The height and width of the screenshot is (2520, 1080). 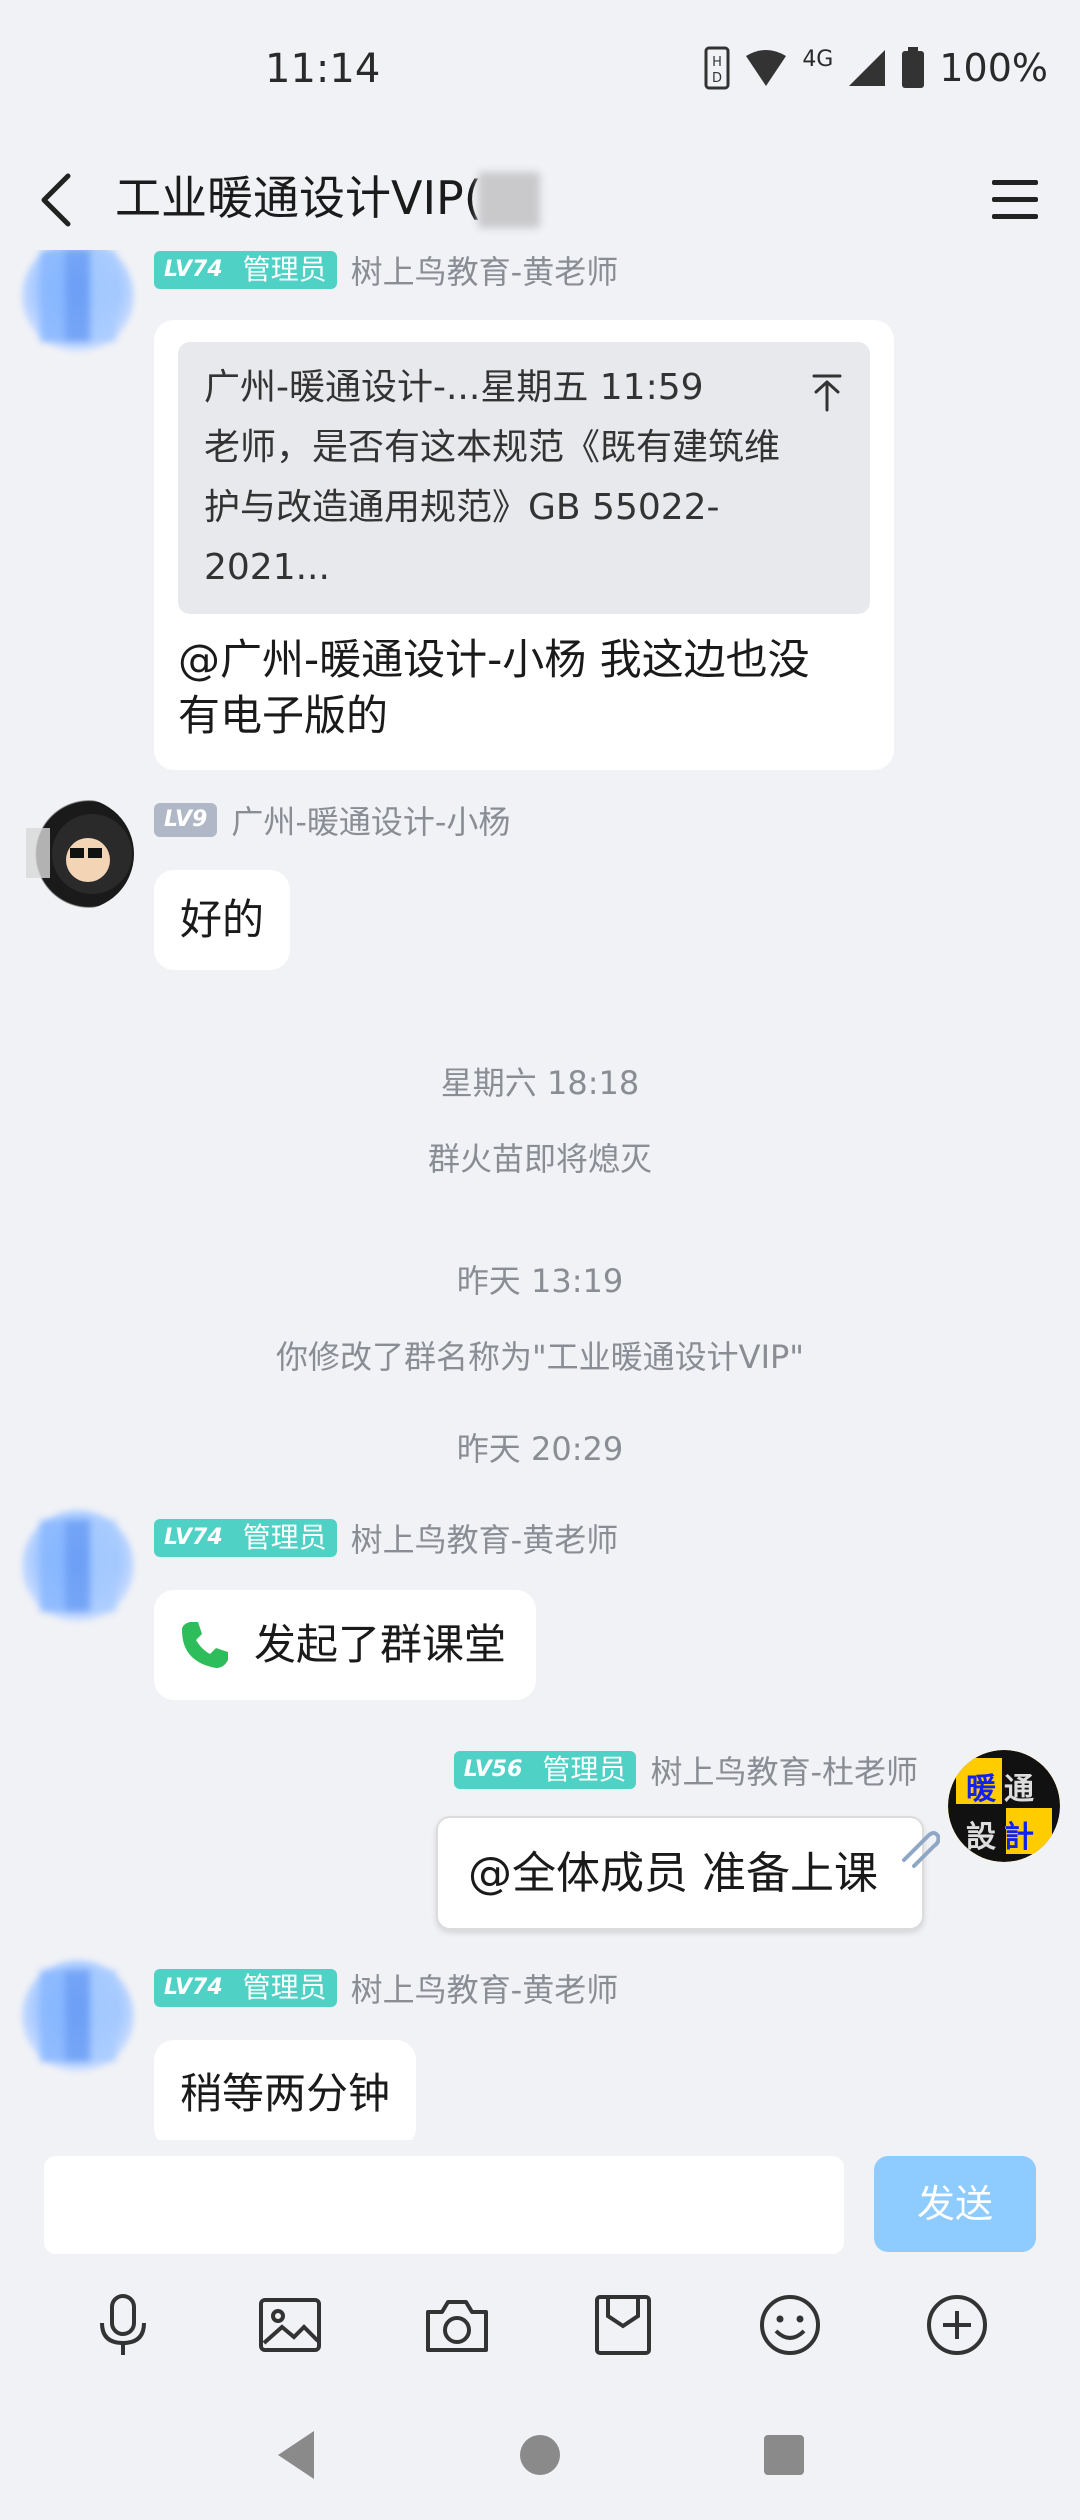 I want to click on nav-back-icon, so click(x=296, y=2455).